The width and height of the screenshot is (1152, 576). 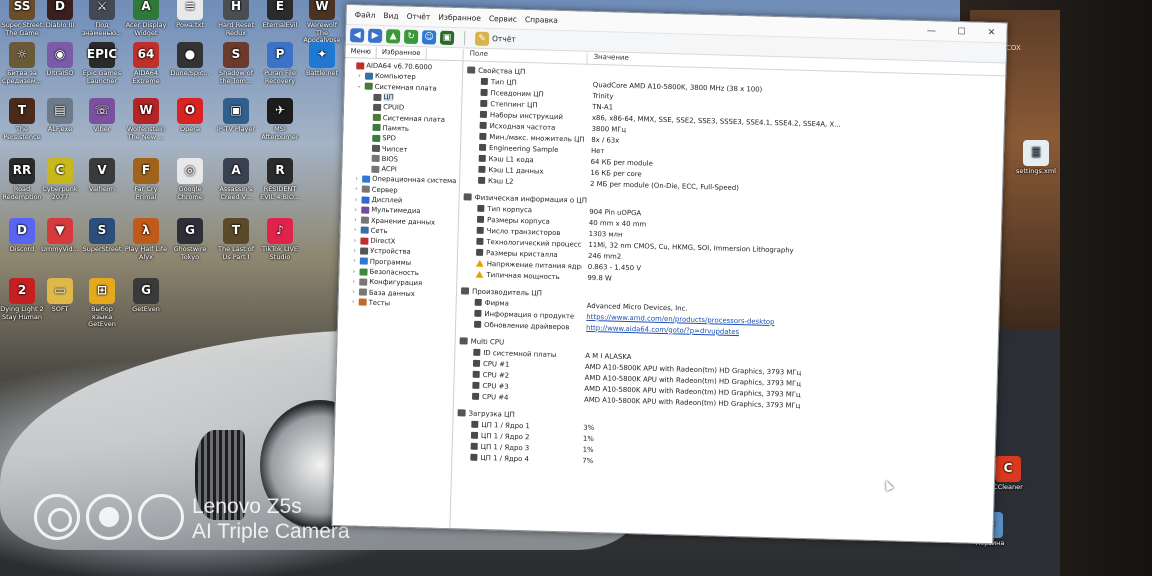 I want to click on menu-item: Отчёт, so click(x=419, y=17).